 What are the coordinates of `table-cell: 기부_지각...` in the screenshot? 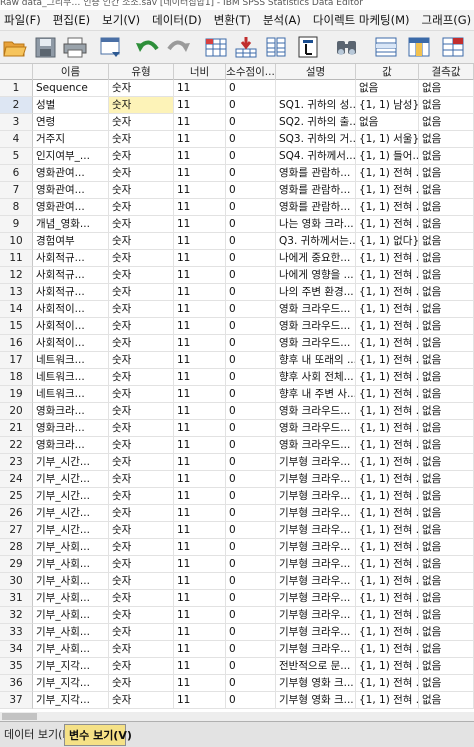 It's located at (71, 683).